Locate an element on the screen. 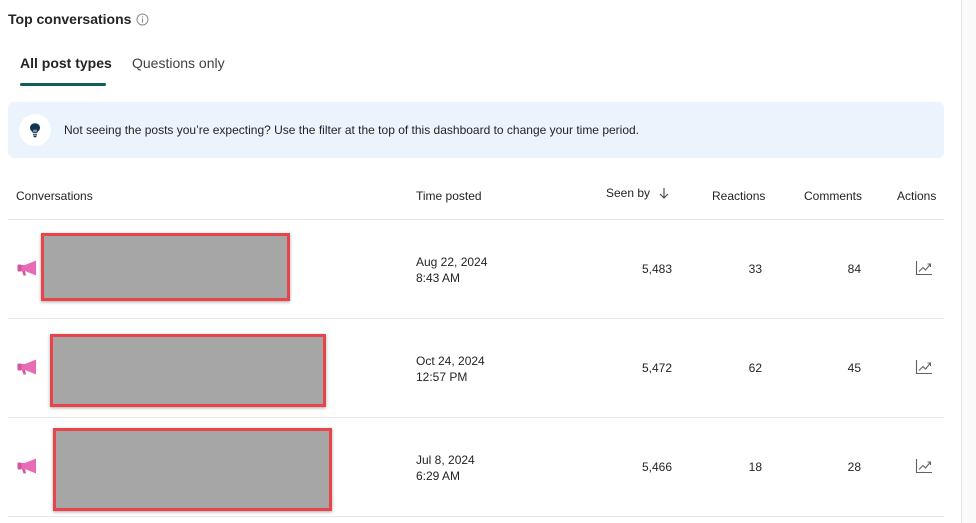 The image size is (976, 523). post-time: 6:29 AM is located at coordinates (438, 476).